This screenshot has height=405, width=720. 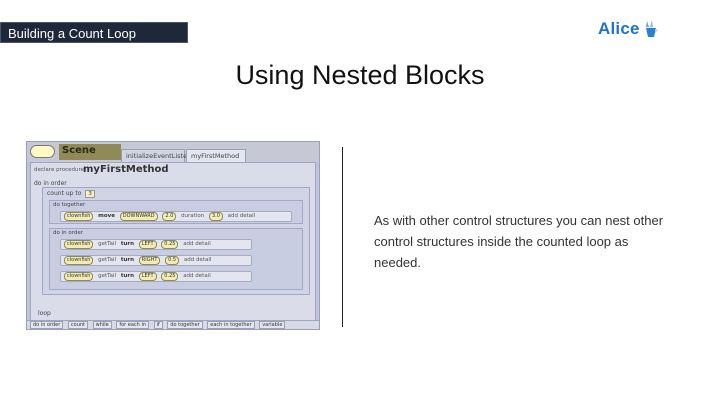 I want to click on amount-chip: 0.5, so click(x=172, y=260).